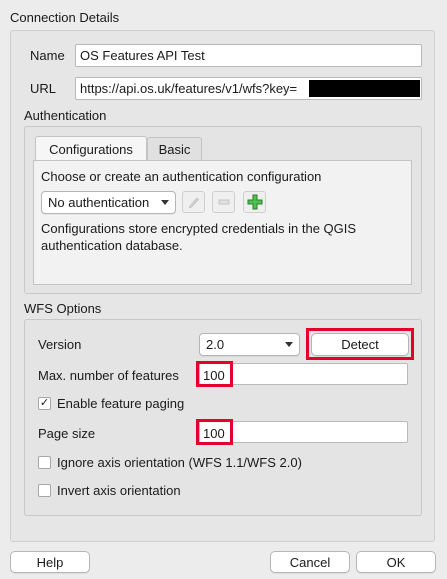  I want to click on invert-axis-label: Invert axis orientation, so click(119, 490).